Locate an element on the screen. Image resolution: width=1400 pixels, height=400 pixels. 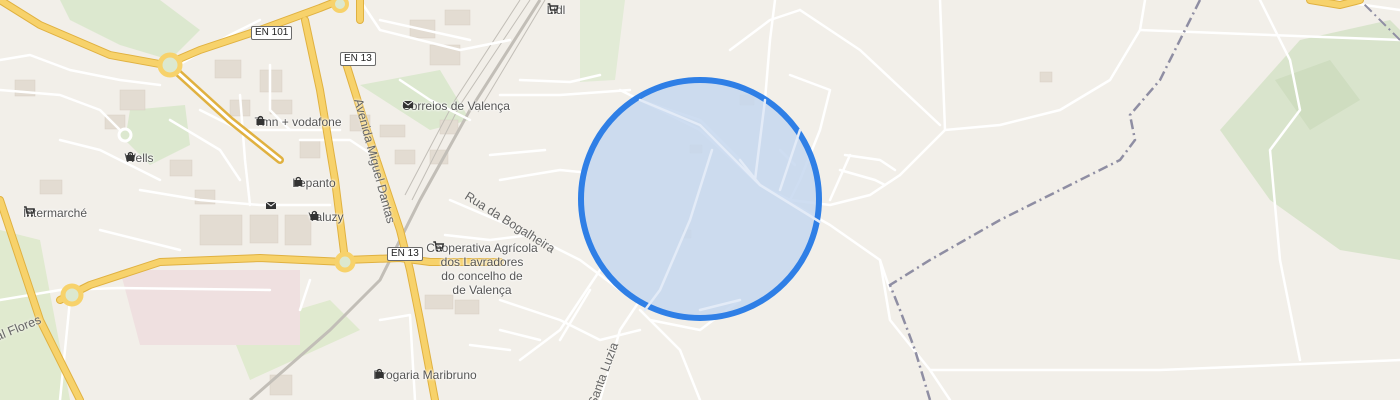
poi-valuzy: Valuzy is located at coordinates (325, 217).